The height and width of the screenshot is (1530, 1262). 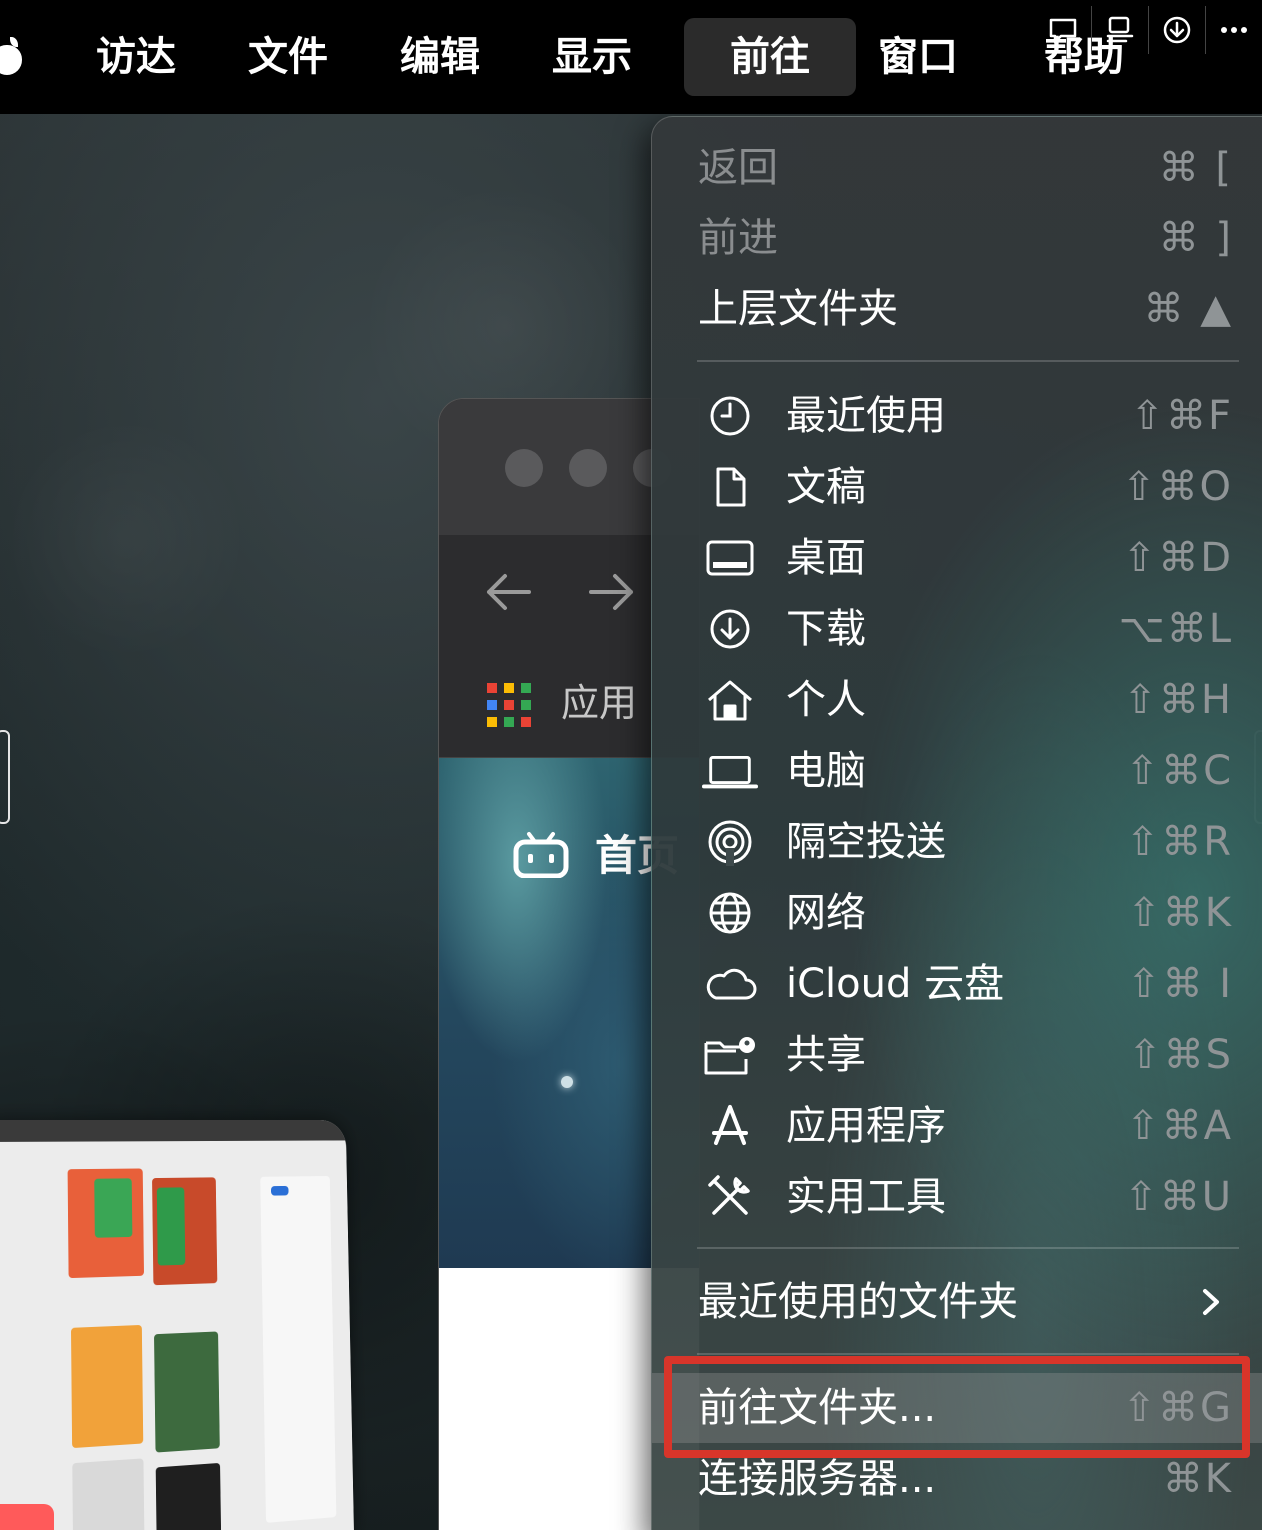 What do you see at coordinates (1120, 30) in the screenshot?
I see `display-icon` at bounding box center [1120, 30].